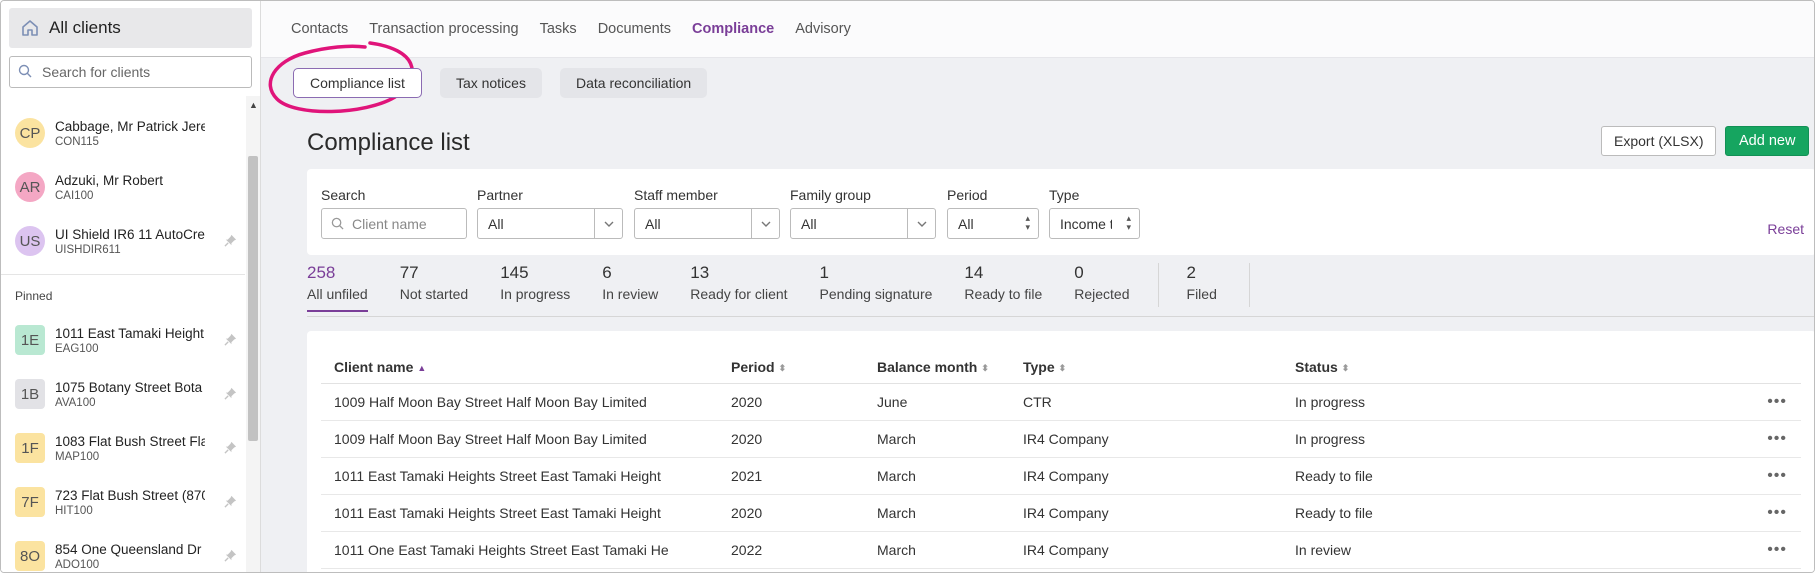 The width and height of the screenshot is (1815, 573). What do you see at coordinates (374, 366) in the screenshot?
I see `col-client-name-label: Client name` at bounding box center [374, 366].